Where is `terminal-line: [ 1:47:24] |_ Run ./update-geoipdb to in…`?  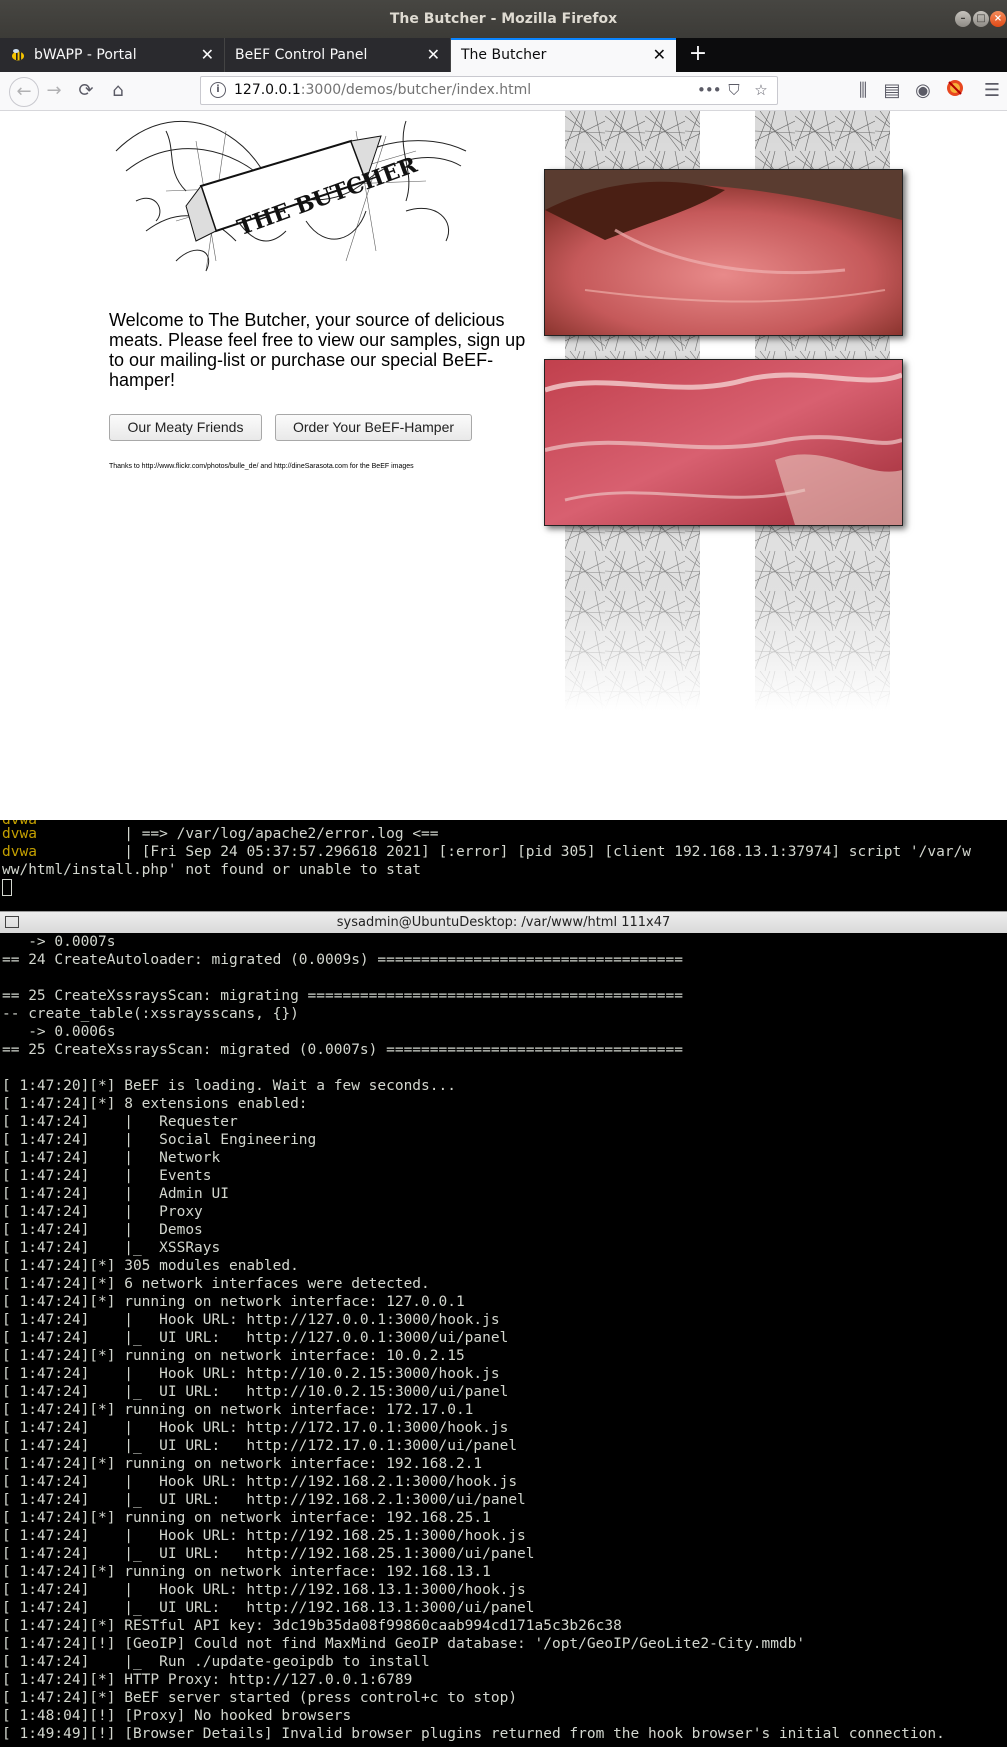 terminal-line: [ 1:47:24] |_ Run ./update-geoipdb to in… is located at coordinates (216, 1662).